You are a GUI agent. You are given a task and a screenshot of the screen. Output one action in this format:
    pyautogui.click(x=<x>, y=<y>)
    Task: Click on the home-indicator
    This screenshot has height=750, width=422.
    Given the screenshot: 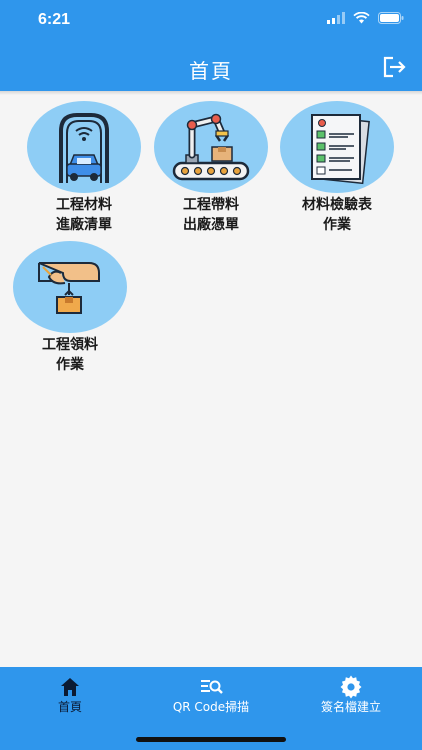 What is the action you would take?
    pyautogui.click(x=211, y=739)
    